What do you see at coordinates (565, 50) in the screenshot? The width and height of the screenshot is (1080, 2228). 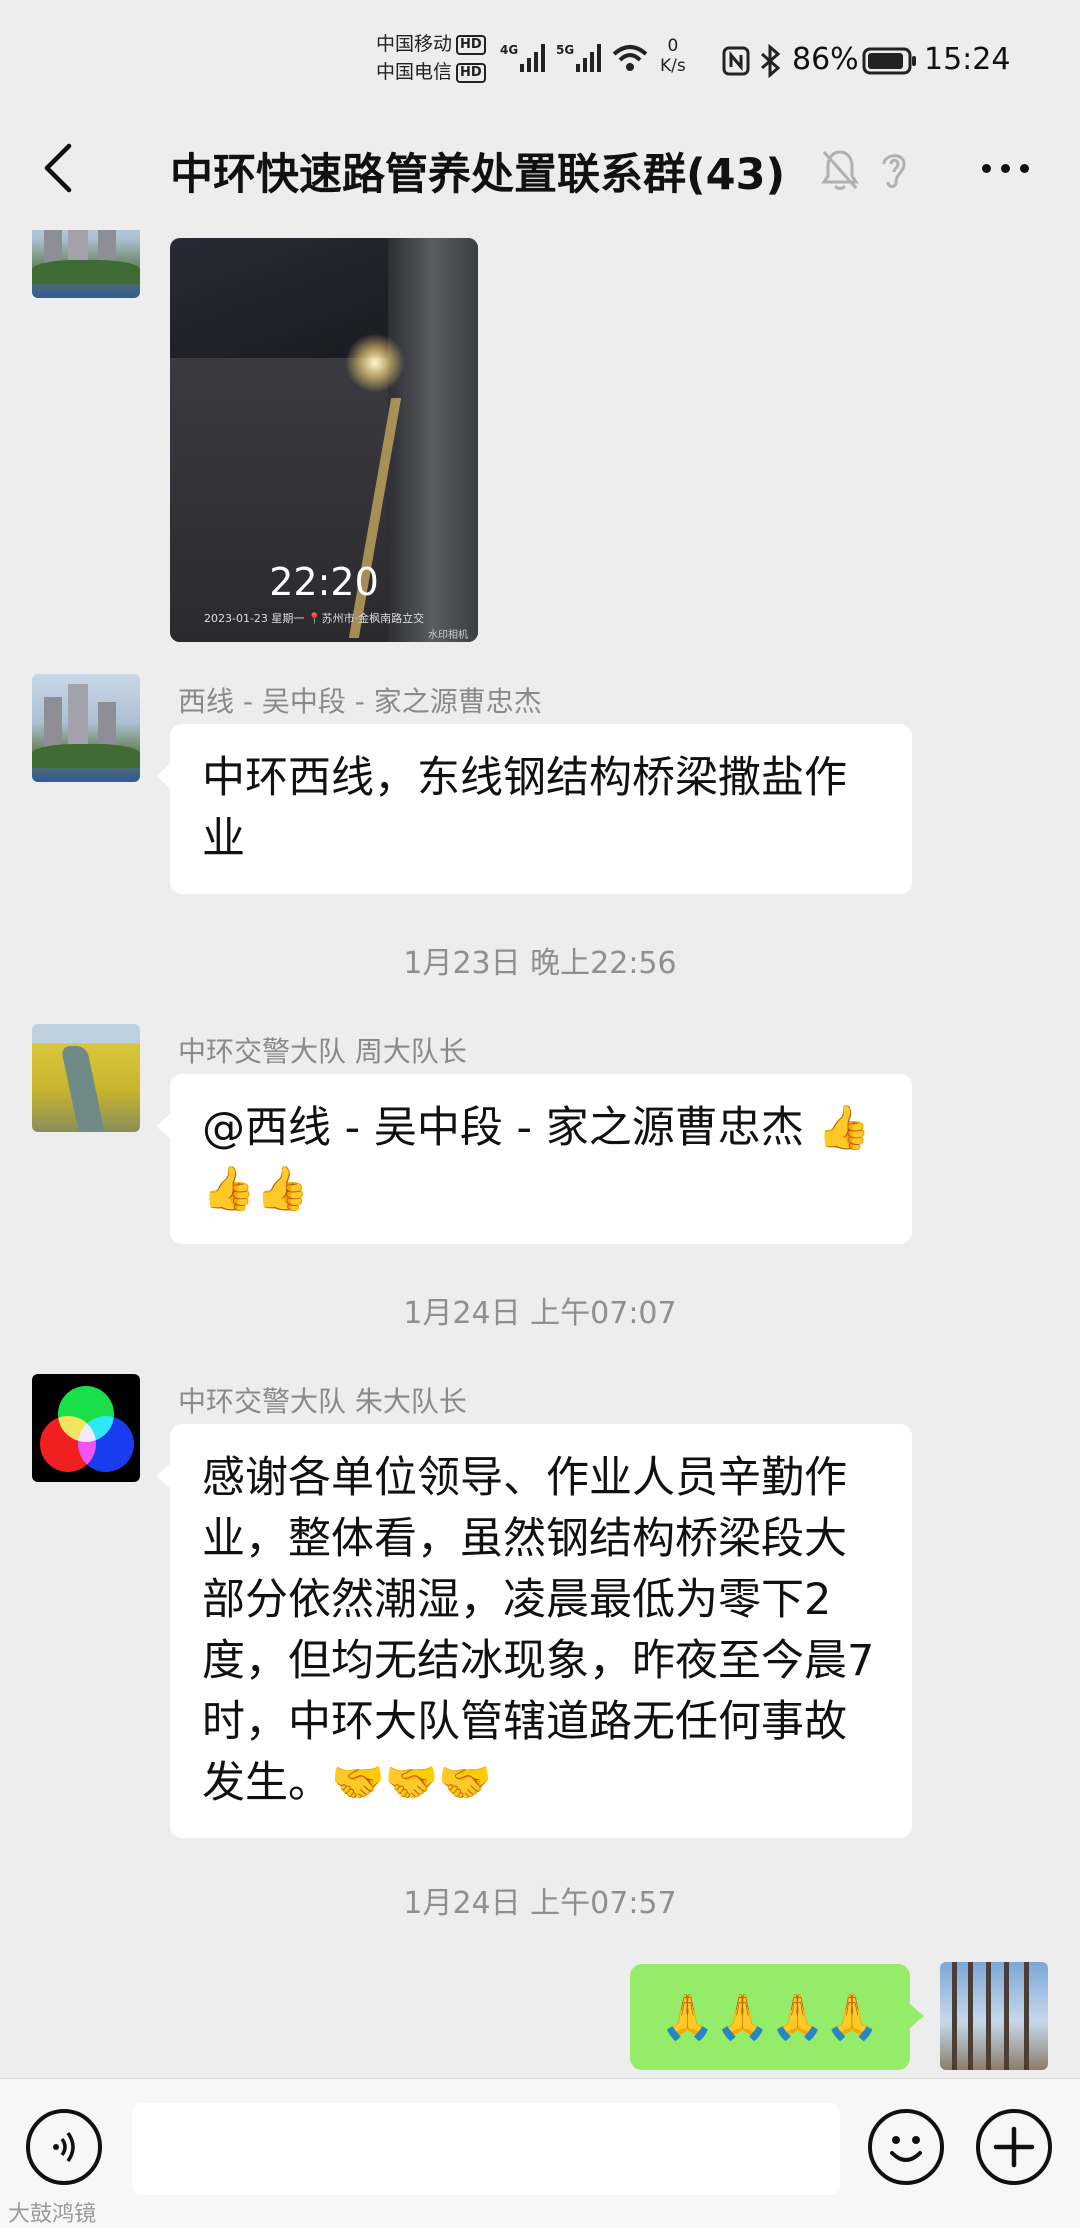 I see `network-type-5g: 5G` at bounding box center [565, 50].